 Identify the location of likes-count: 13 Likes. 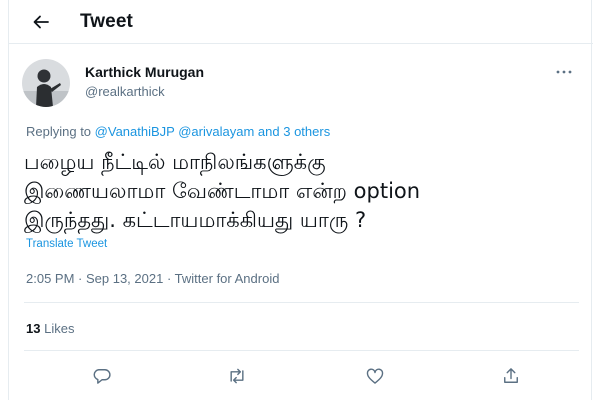
(50, 328).